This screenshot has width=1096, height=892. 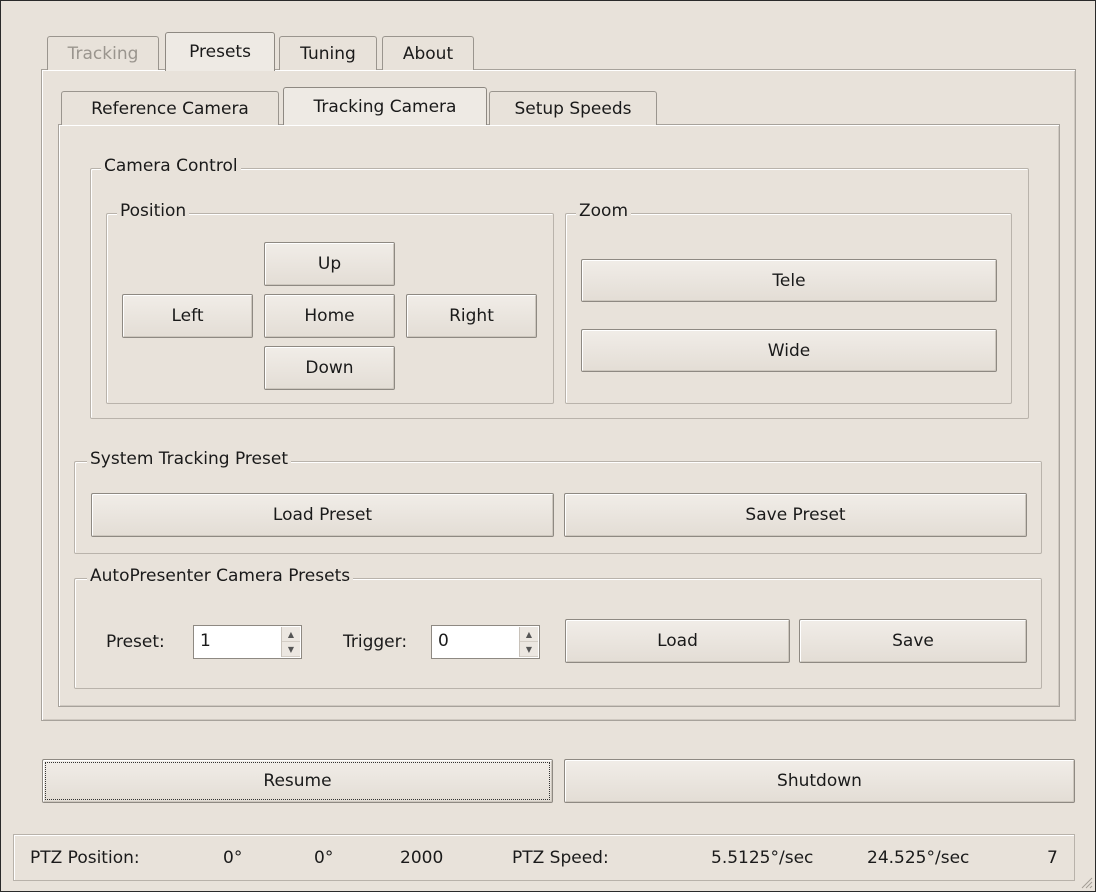 What do you see at coordinates (85, 858) in the screenshot?
I see `ptz-position-label: PTZ Position:` at bounding box center [85, 858].